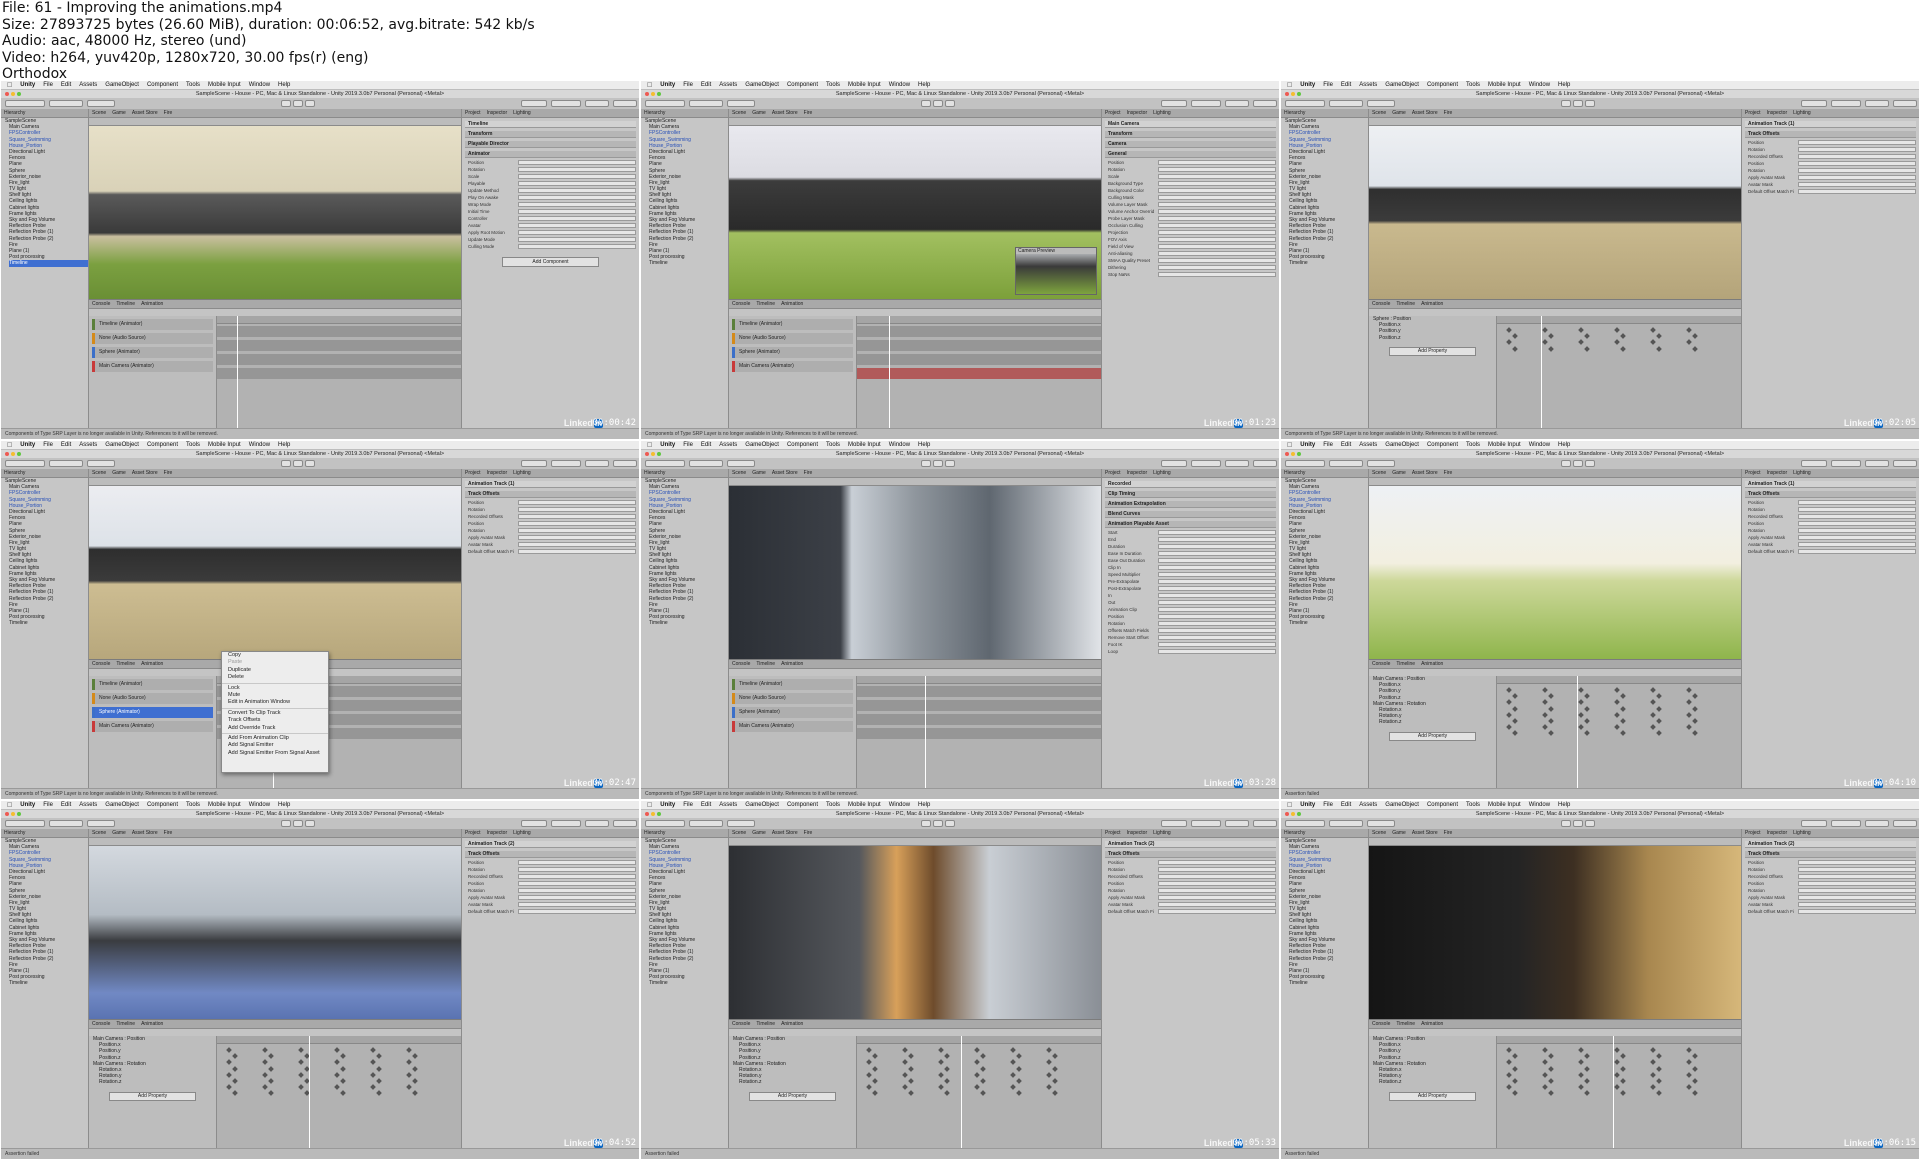  Describe the element at coordinates (864, 85) in the screenshot. I see `menu-item-mobile-input: Mobile Input` at that location.